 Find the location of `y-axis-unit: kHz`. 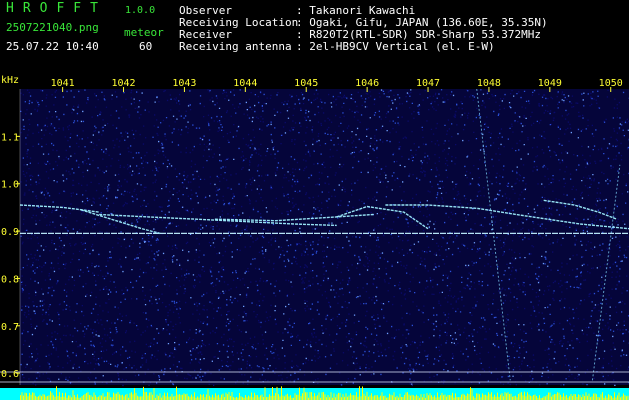

y-axis-unit: kHz is located at coordinates (10, 80).